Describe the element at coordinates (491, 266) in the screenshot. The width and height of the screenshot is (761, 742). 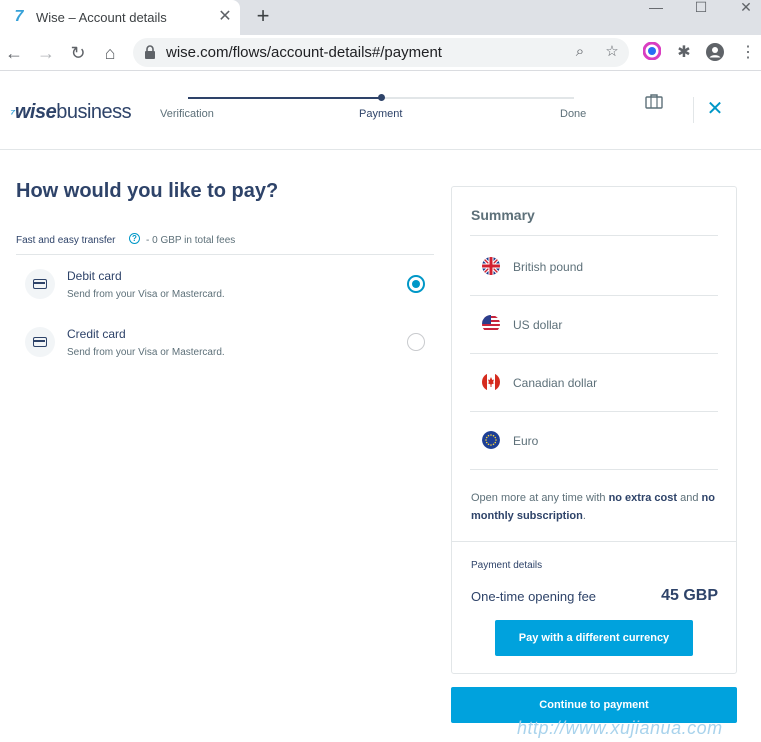
I see `uk-flag-icon` at that location.